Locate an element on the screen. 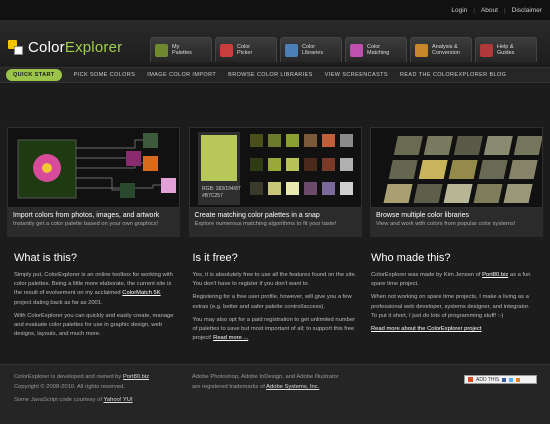 The height and width of the screenshot is (424, 550). section-heading: Who made this? is located at coordinates (411, 258).